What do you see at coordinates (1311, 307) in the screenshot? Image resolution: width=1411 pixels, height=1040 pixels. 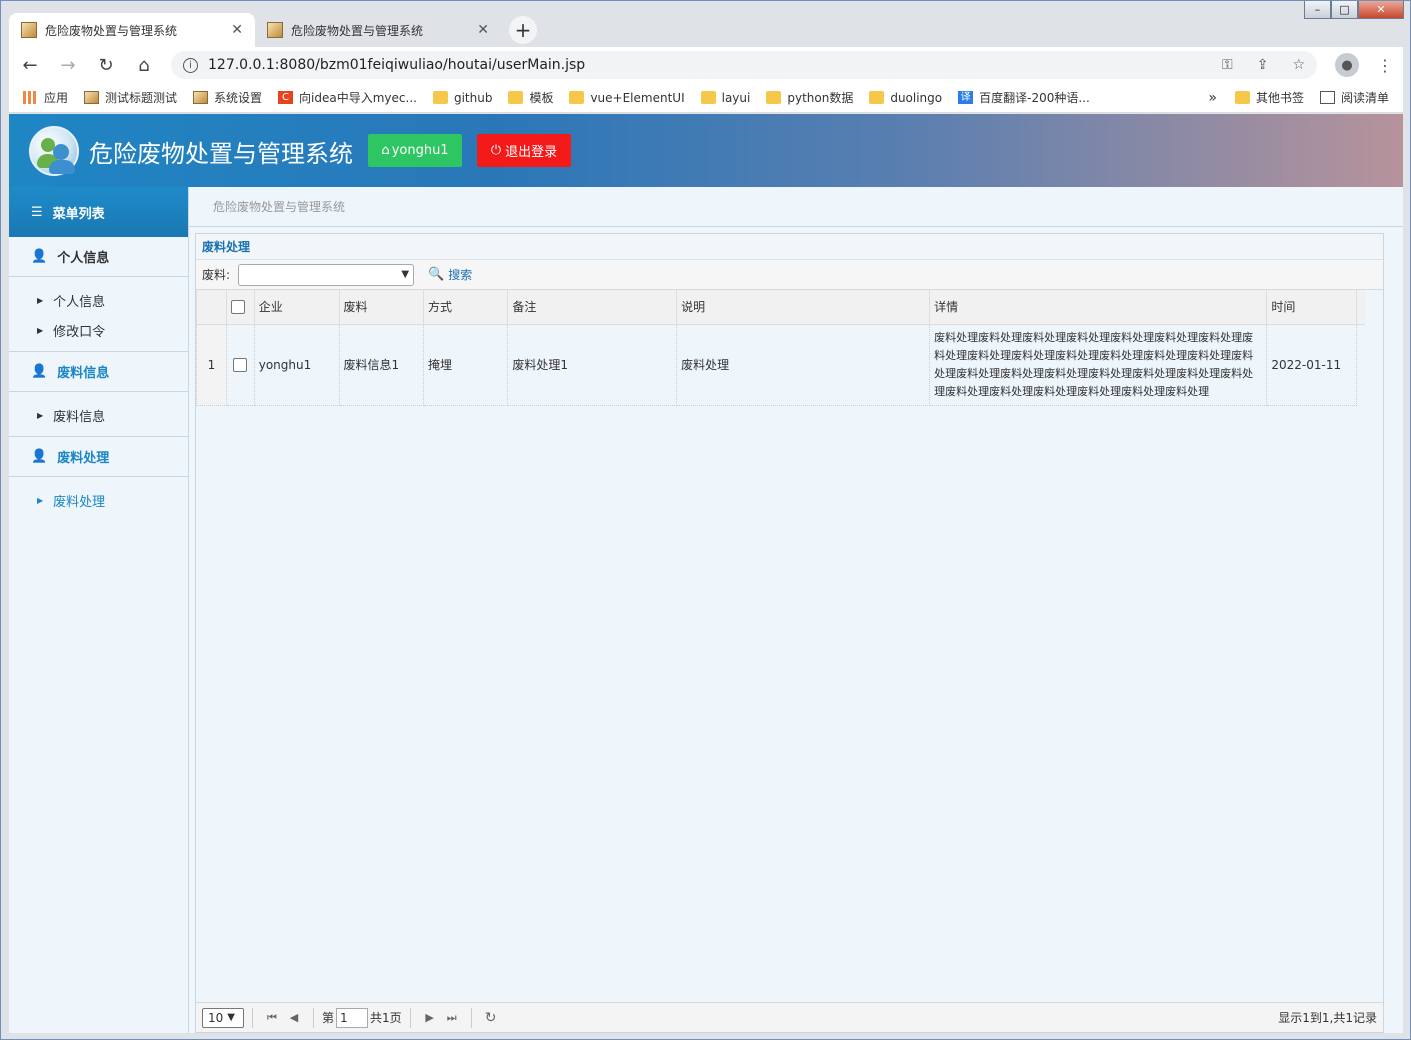 I see `column-header: 时间` at bounding box center [1311, 307].